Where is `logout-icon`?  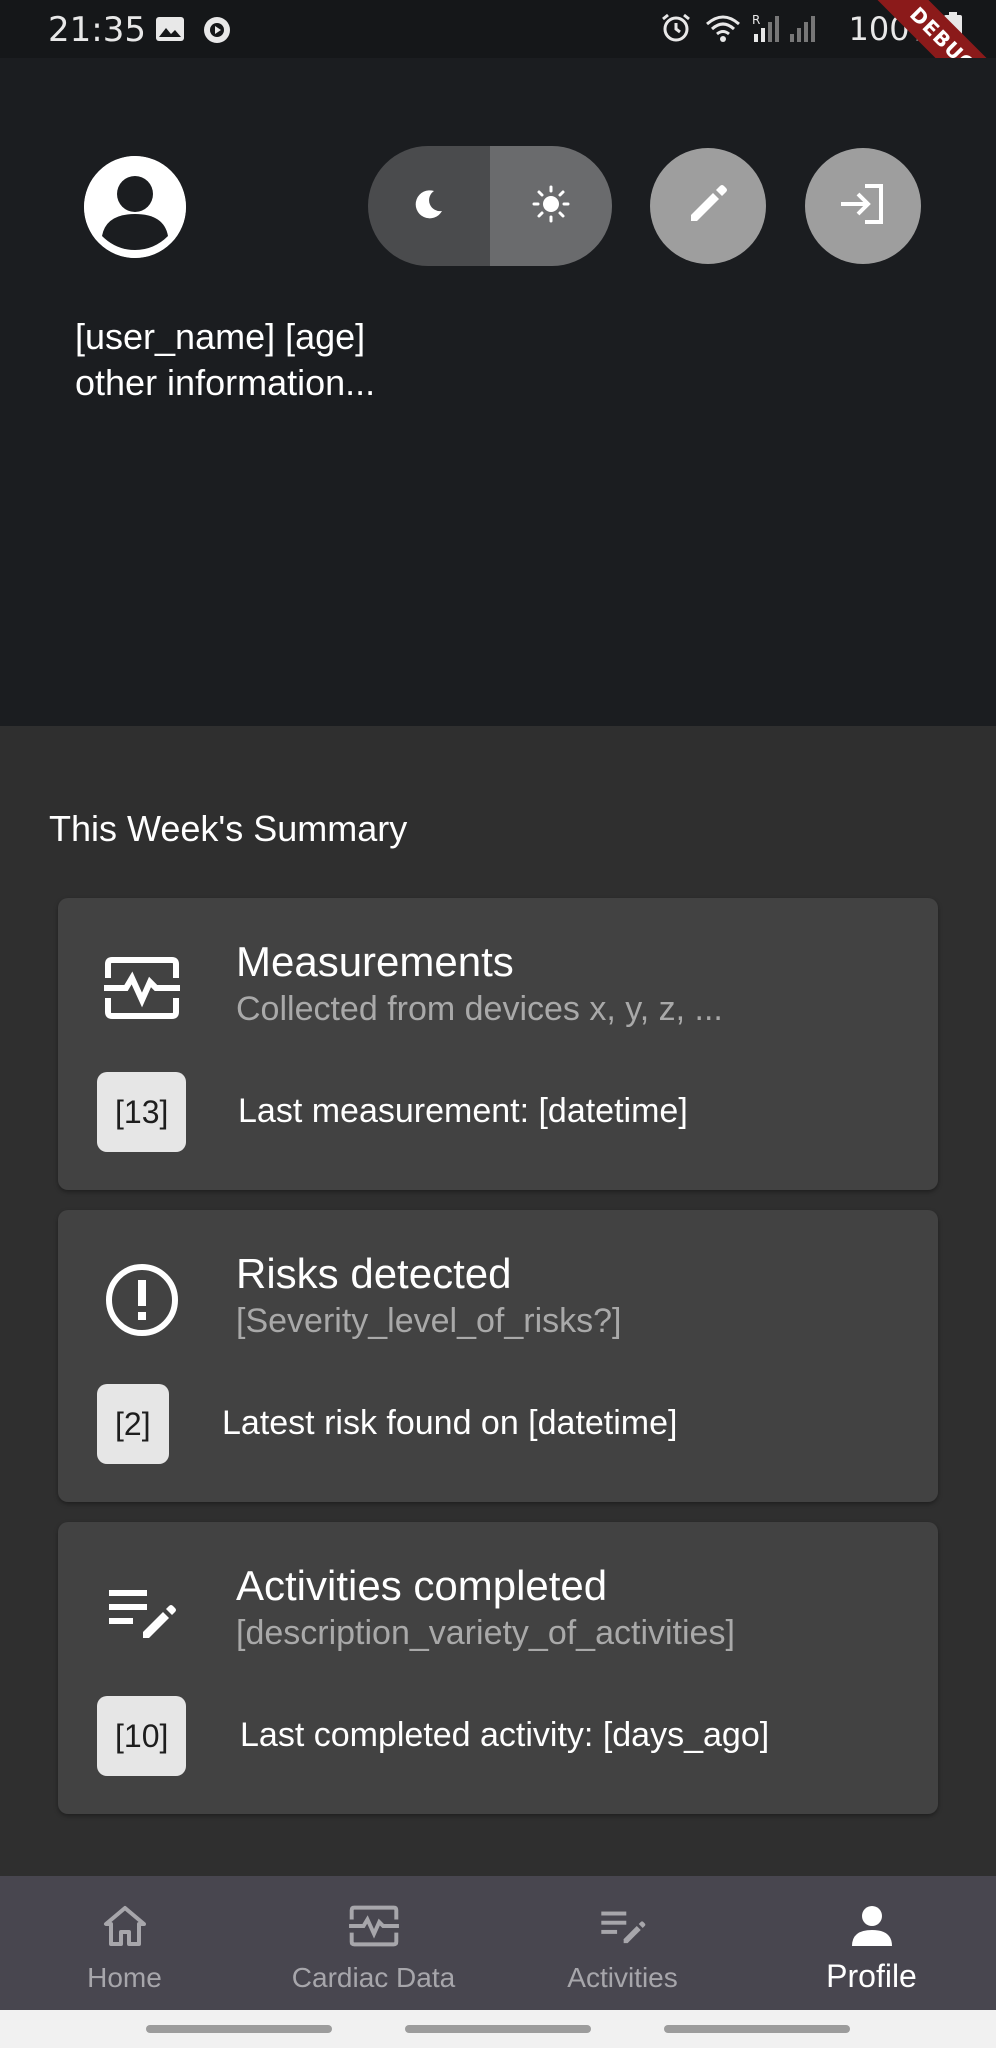
logout-icon is located at coordinates (863, 206).